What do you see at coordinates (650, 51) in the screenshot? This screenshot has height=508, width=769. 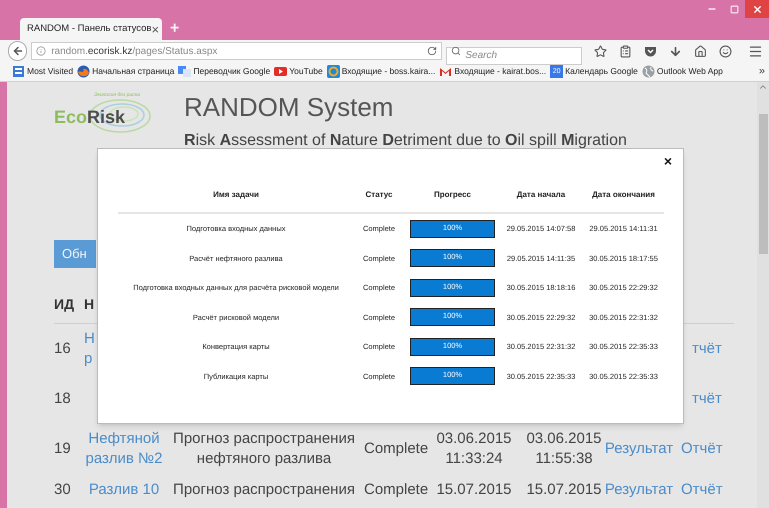 I see `shield-icon` at bounding box center [650, 51].